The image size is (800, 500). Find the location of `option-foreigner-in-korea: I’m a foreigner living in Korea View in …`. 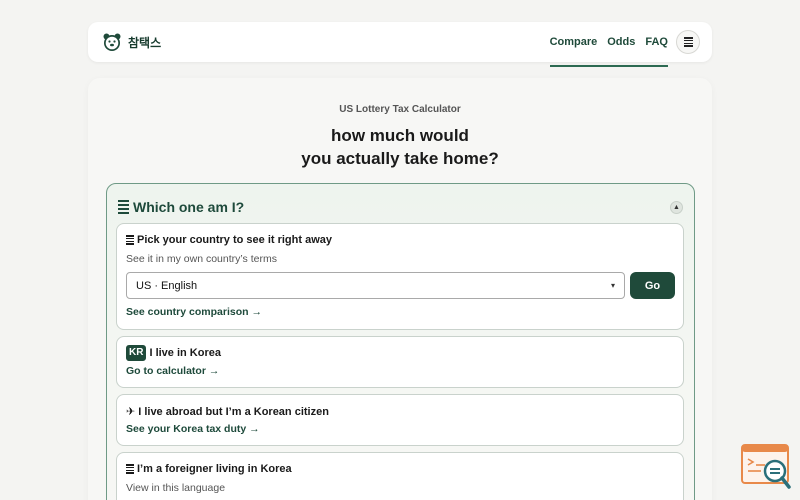

option-foreigner-in-korea: I’m a foreigner living in Korea View in … is located at coordinates (400, 476).